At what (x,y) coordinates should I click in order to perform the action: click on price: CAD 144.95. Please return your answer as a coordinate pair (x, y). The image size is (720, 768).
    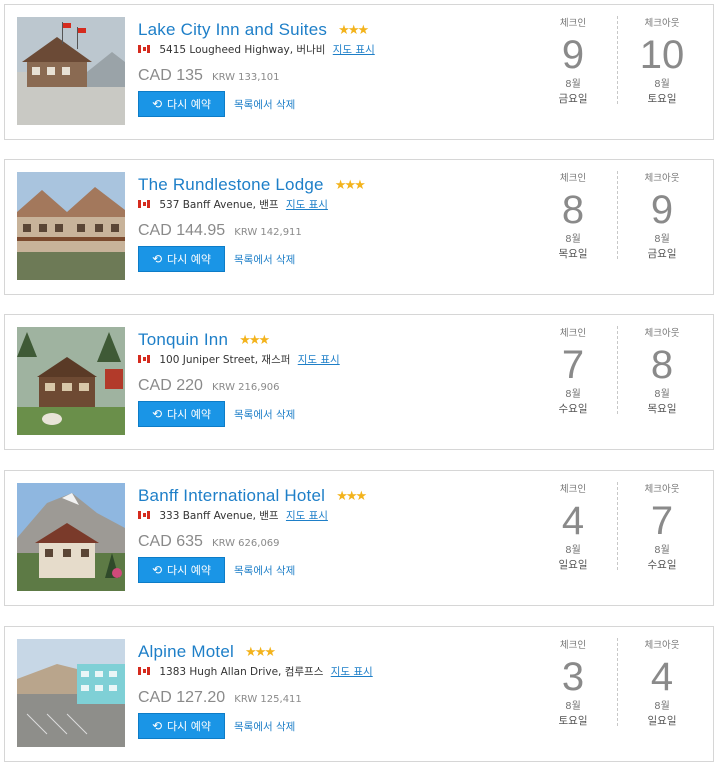
    Looking at the image, I should click on (182, 230).